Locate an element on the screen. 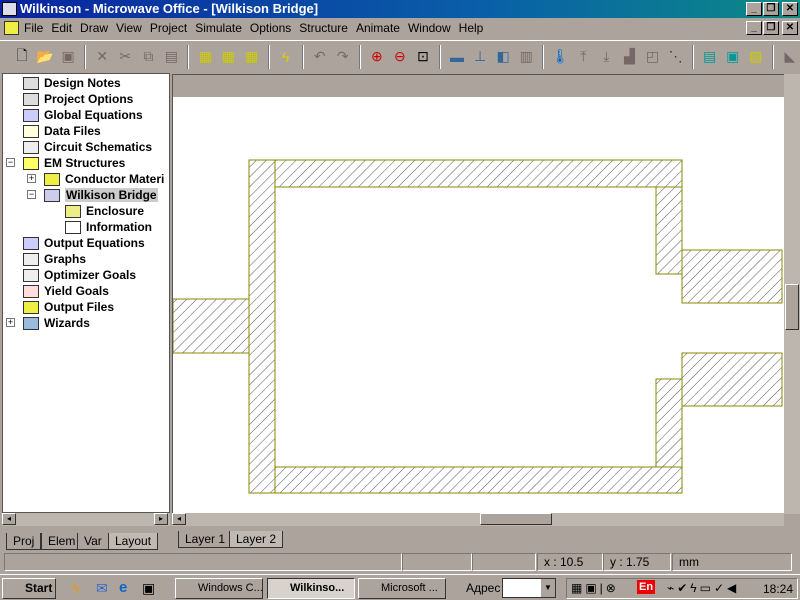 The image size is (800, 600). cut-icon: ✂ is located at coordinates (125, 56).